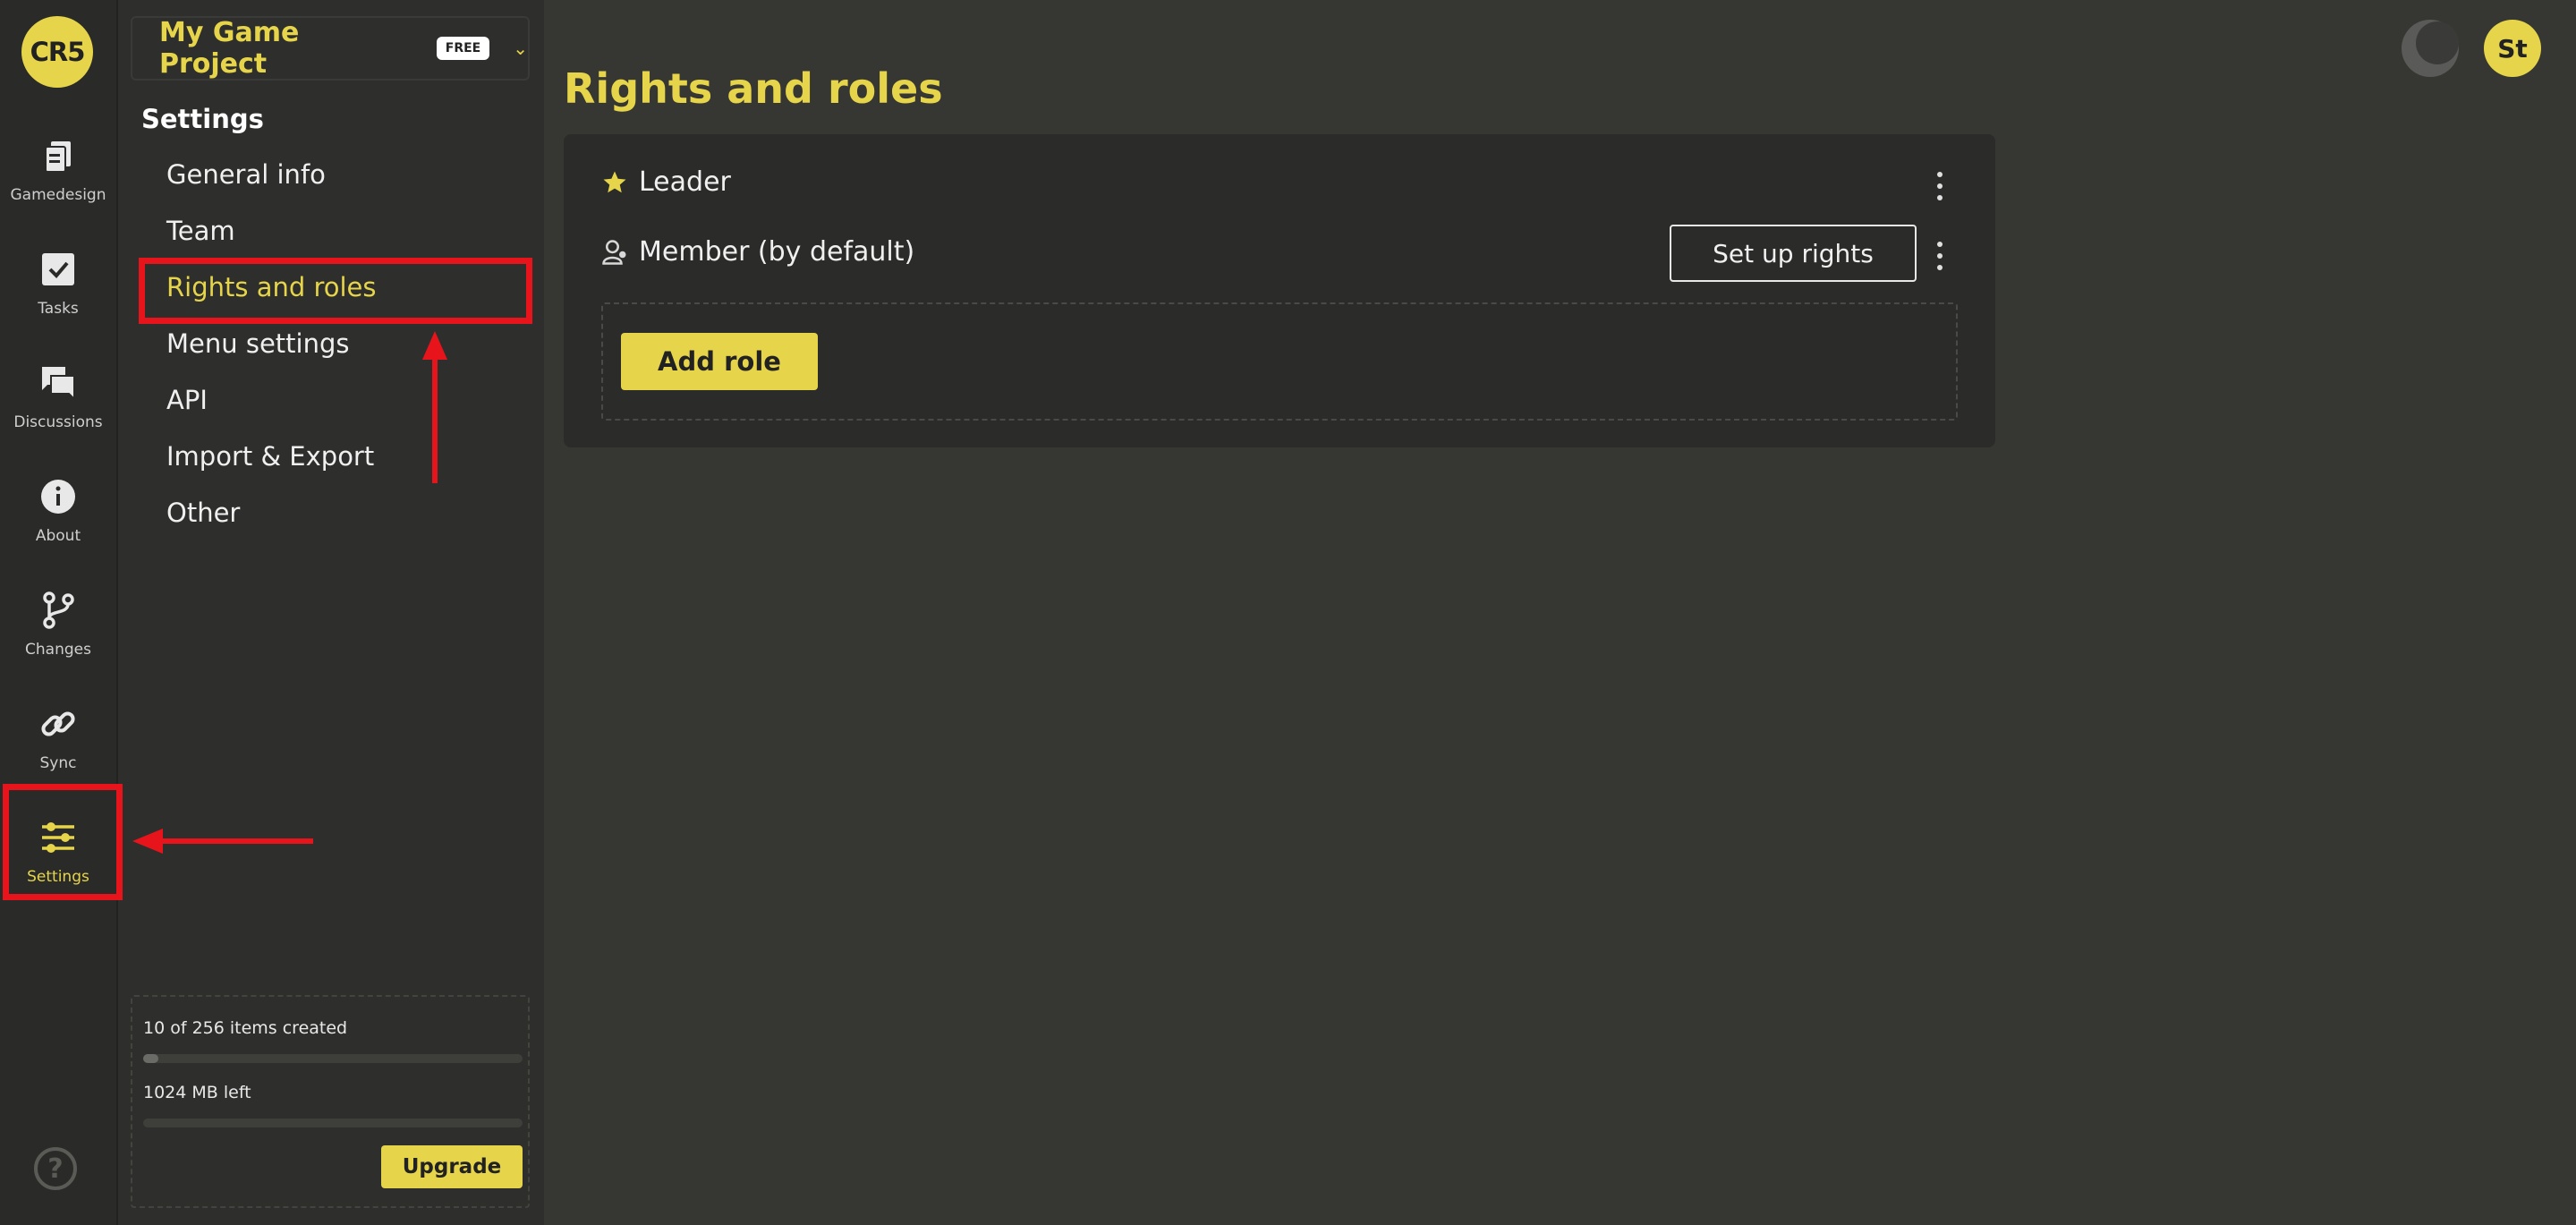  What do you see at coordinates (58, 195) in the screenshot?
I see `rail-label: Gamedesign` at bounding box center [58, 195].